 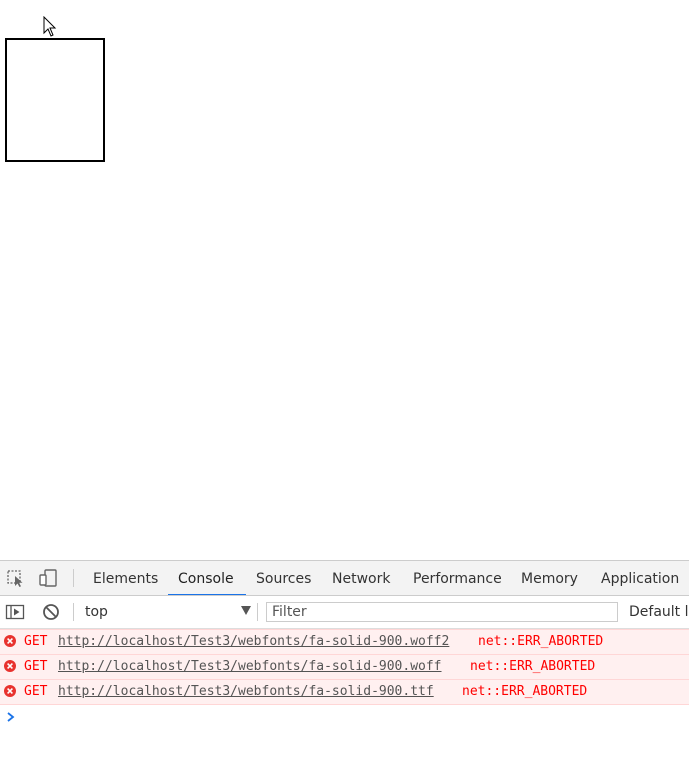 What do you see at coordinates (457, 578) in the screenshot?
I see `tab-performance: Performance` at bounding box center [457, 578].